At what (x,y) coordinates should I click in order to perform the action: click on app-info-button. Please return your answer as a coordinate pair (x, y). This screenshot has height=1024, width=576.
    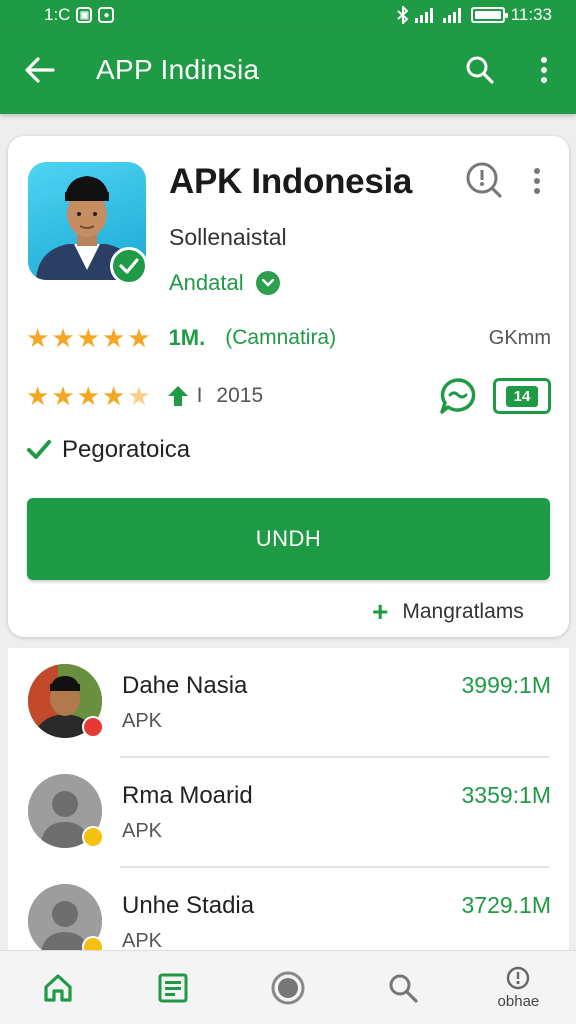
    Looking at the image, I should click on (484, 180).